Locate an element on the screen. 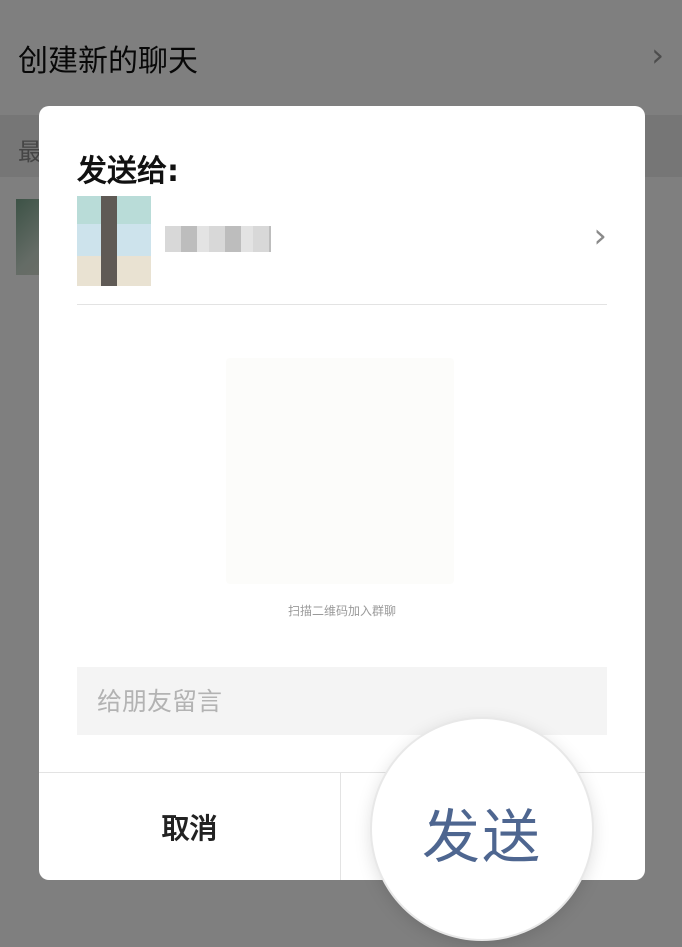  qr-code-image is located at coordinates (340, 471).